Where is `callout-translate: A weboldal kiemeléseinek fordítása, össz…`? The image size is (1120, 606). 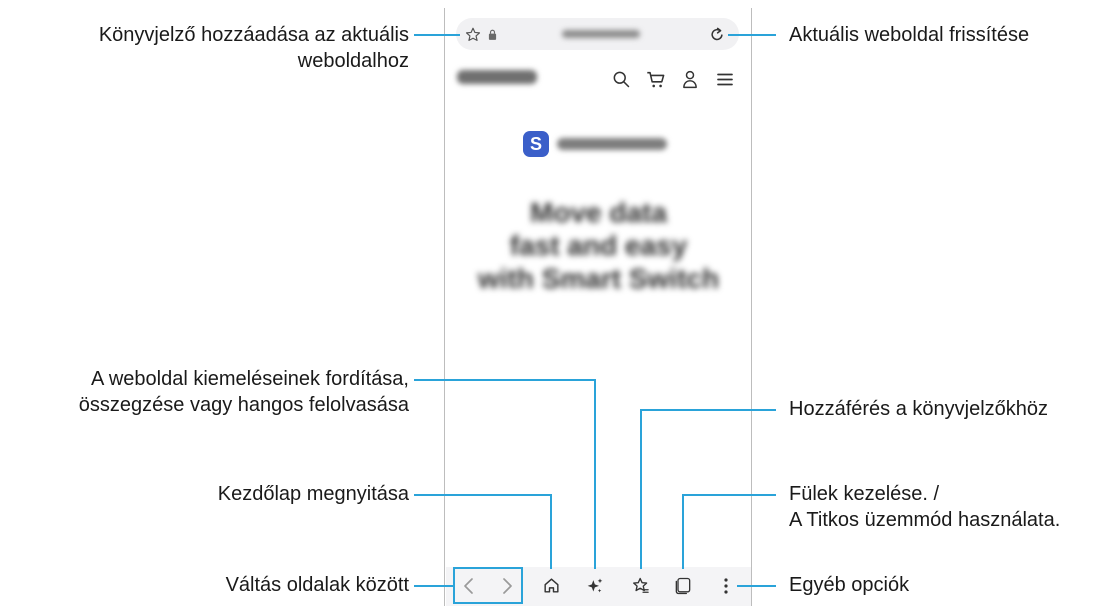 callout-translate: A weboldal kiemeléseinek fordítása, össz… is located at coordinates (244, 392).